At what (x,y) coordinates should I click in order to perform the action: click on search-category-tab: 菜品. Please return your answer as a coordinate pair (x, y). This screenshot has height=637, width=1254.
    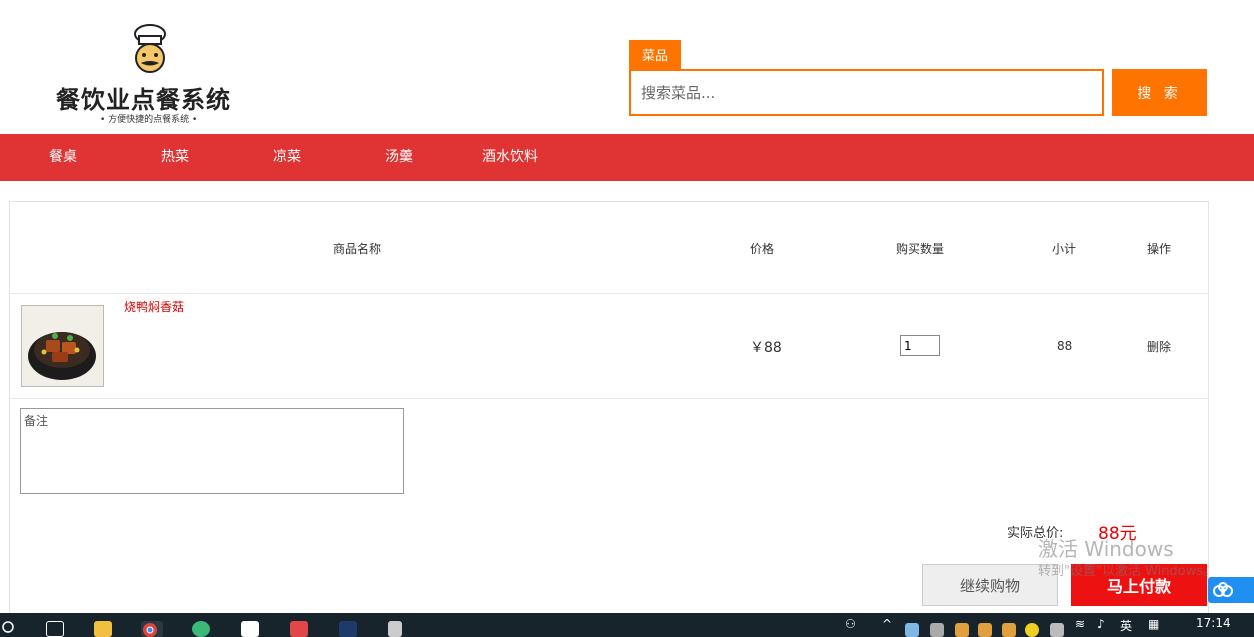
    Looking at the image, I should click on (655, 54).